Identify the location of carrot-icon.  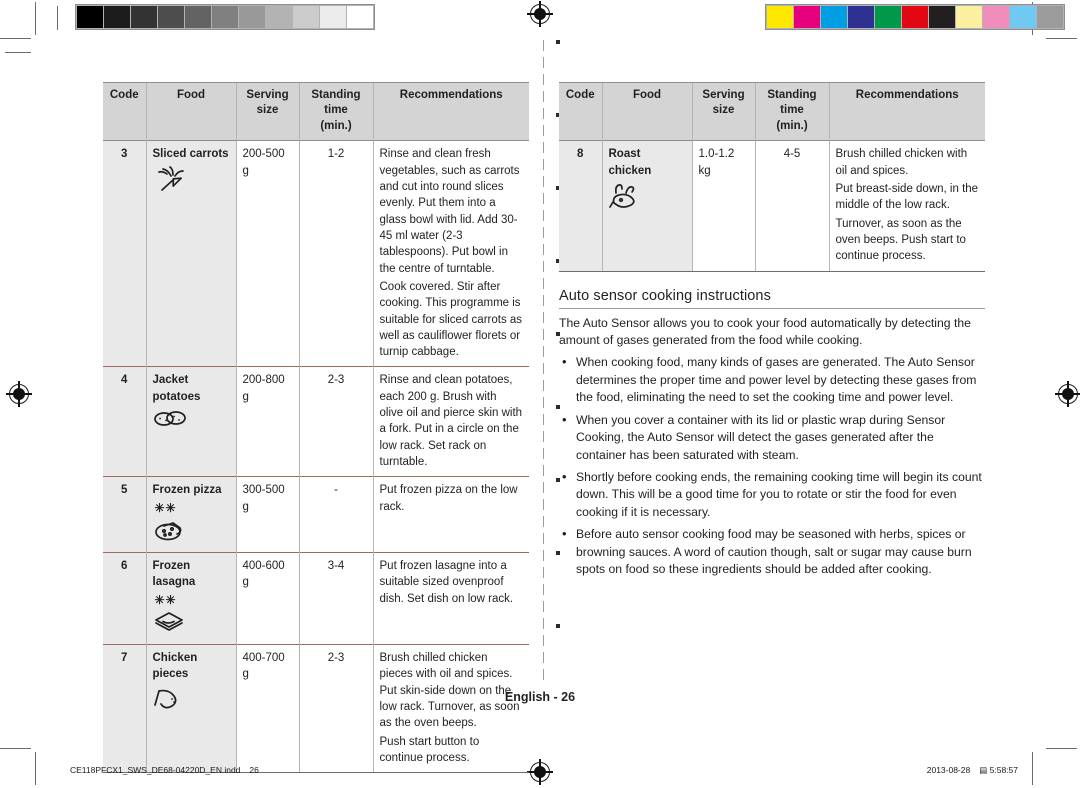
(191, 181).